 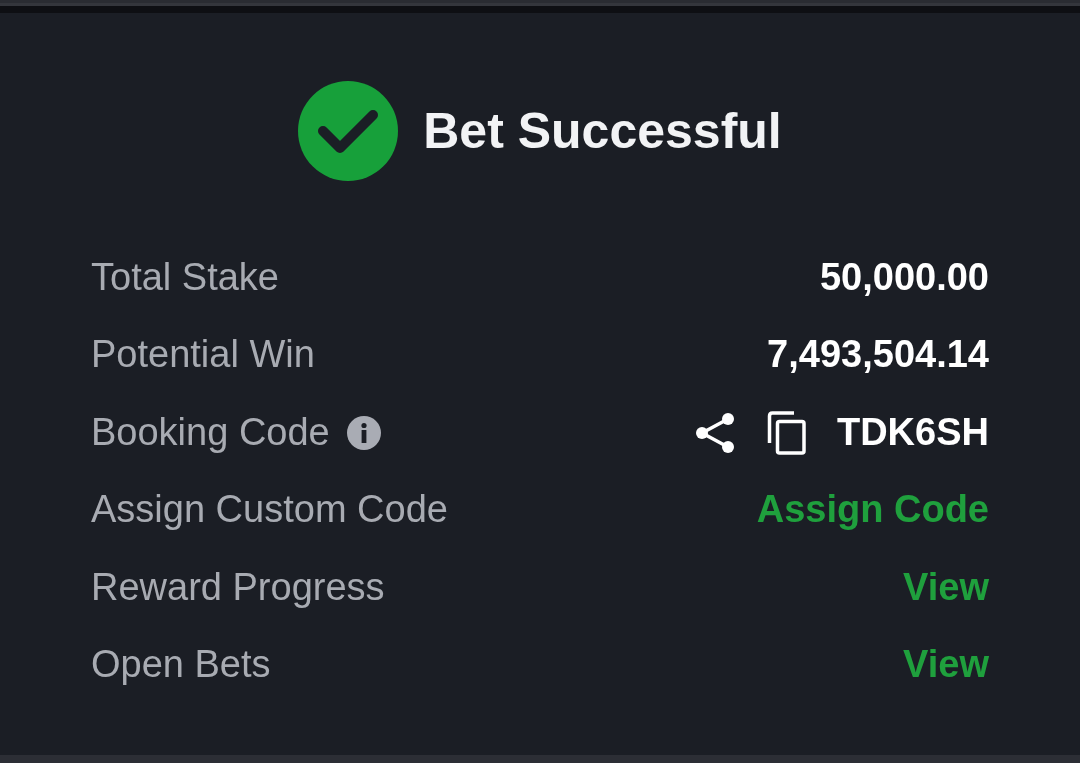 What do you see at coordinates (363, 432) in the screenshot?
I see `info-icon` at bounding box center [363, 432].